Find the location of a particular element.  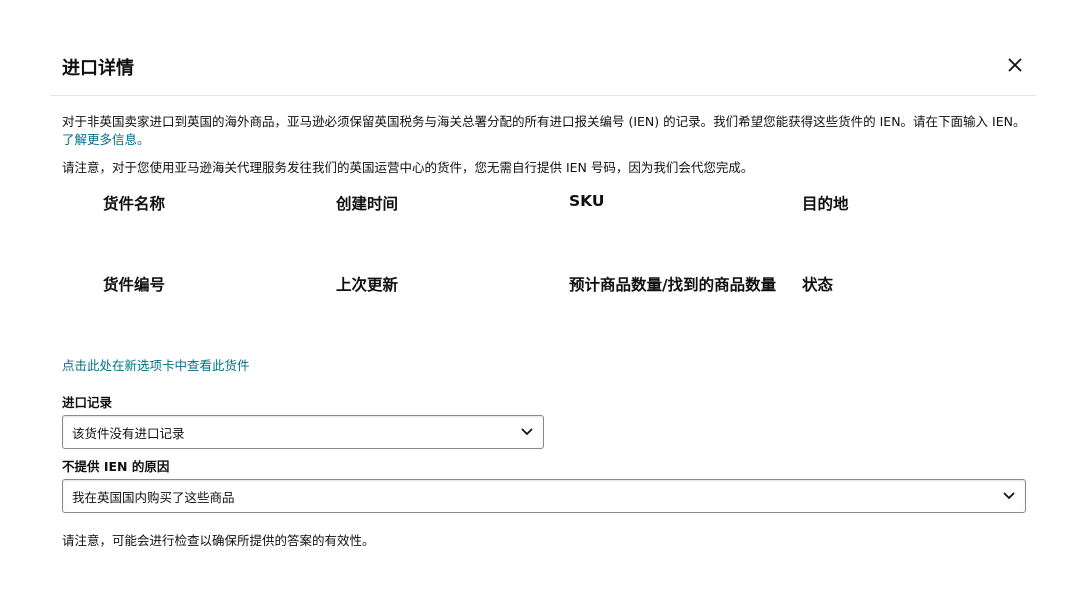

label-shipment-id: 货件编号 is located at coordinates (134, 285).